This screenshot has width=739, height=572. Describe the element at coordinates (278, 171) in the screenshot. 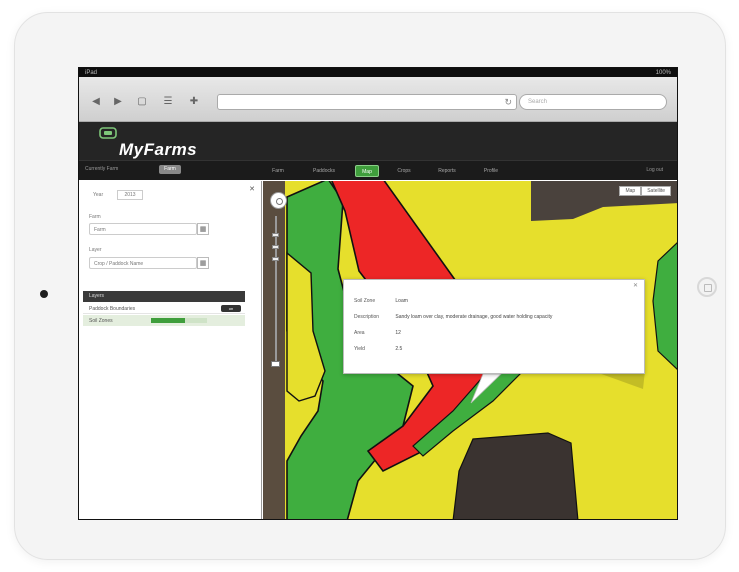

I see `nav-item-farm: Farm` at that location.